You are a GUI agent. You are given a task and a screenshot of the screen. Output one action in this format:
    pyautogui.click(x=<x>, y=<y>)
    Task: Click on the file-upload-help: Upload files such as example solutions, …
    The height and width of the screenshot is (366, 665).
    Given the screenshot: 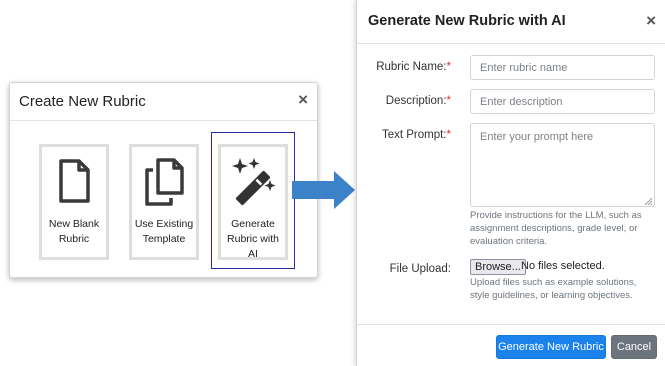 What is the action you would take?
    pyautogui.click(x=553, y=289)
    